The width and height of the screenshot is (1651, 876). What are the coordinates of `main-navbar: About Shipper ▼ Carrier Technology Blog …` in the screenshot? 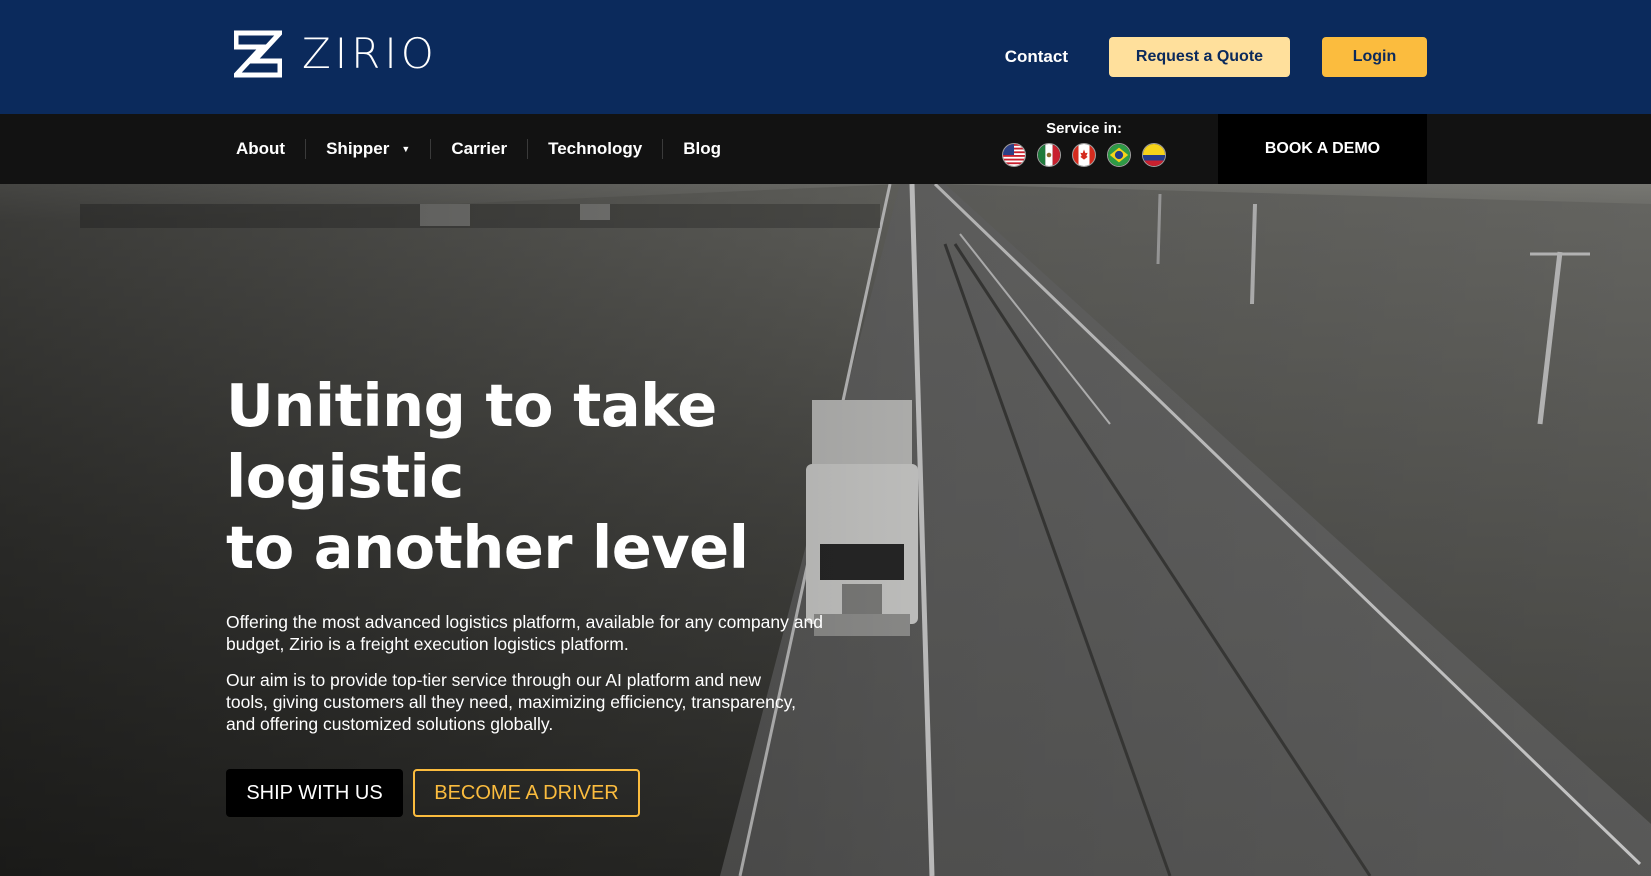 It's located at (825, 149).